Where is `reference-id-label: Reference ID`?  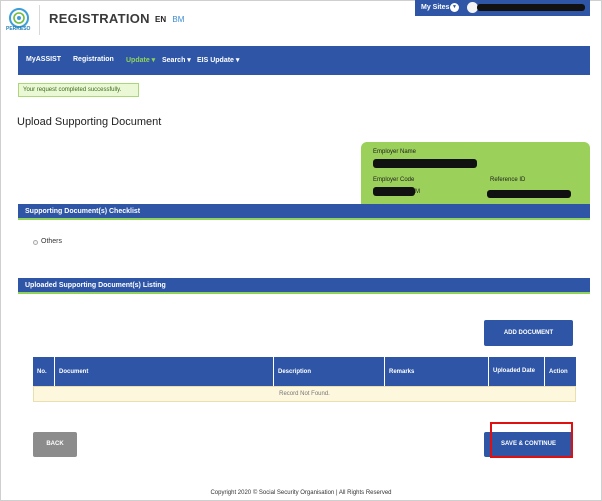 reference-id-label: Reference ID is located at coordinates (508, 180).